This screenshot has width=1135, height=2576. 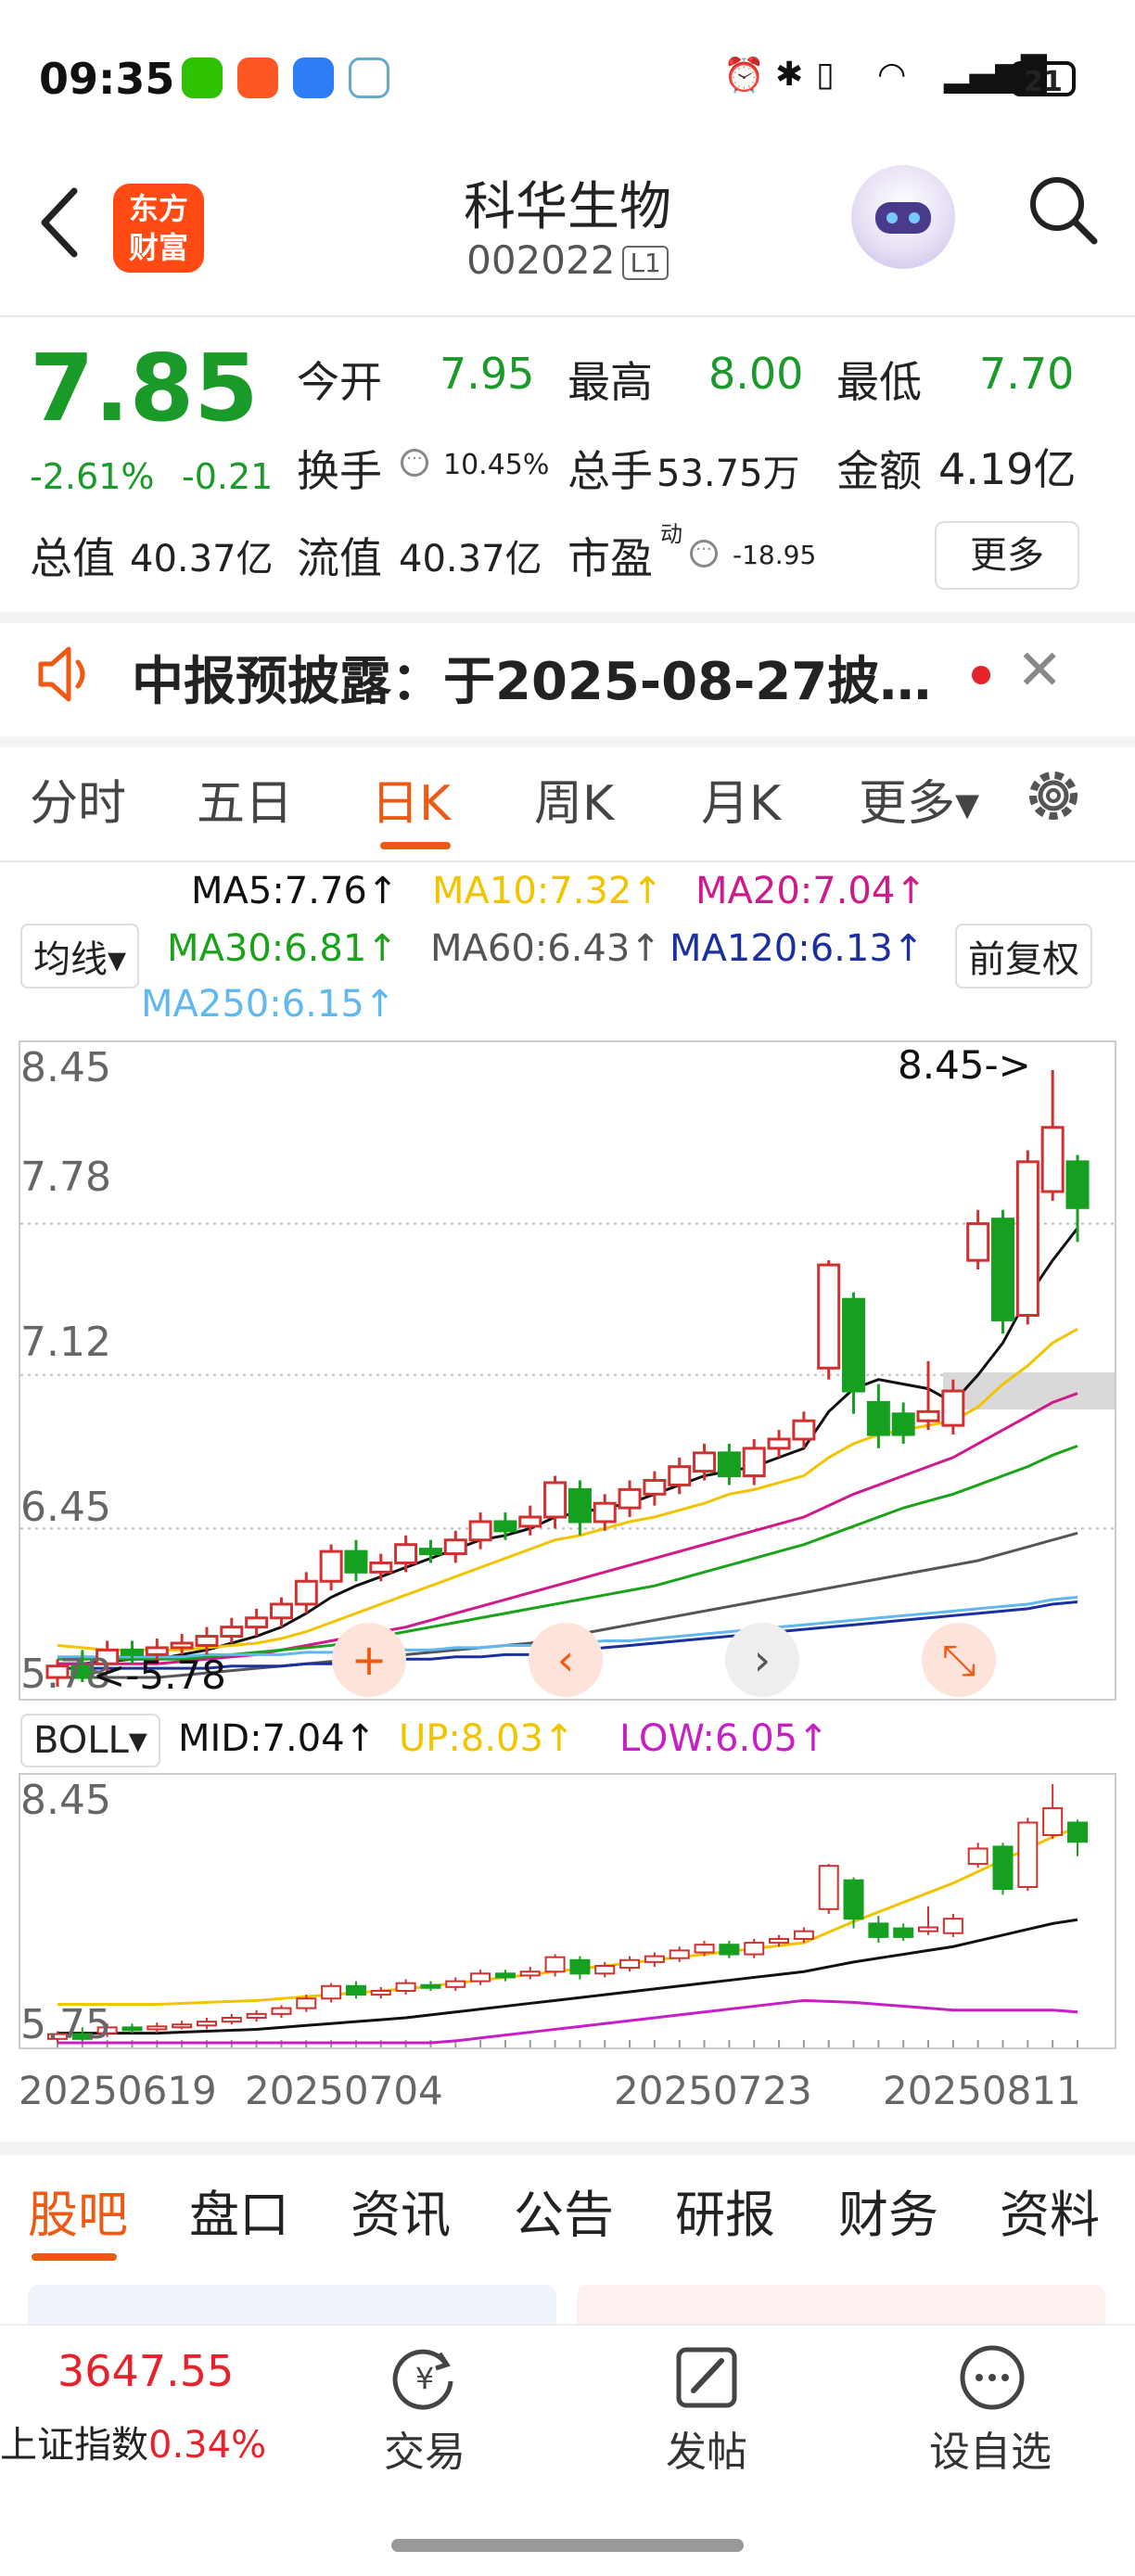 What do you see at coordinates (1029, 1391) in the screenshot?
I see `price-band` at bounding box center [1029, 1391].